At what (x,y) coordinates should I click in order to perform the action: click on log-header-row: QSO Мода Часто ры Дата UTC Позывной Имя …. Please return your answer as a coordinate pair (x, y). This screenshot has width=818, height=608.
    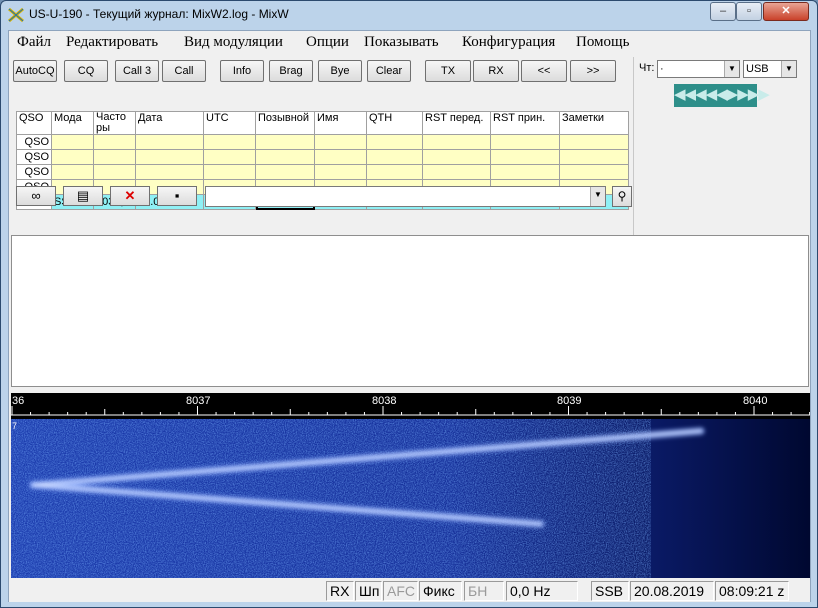
    Looking at the image, I should click on (322, 123).